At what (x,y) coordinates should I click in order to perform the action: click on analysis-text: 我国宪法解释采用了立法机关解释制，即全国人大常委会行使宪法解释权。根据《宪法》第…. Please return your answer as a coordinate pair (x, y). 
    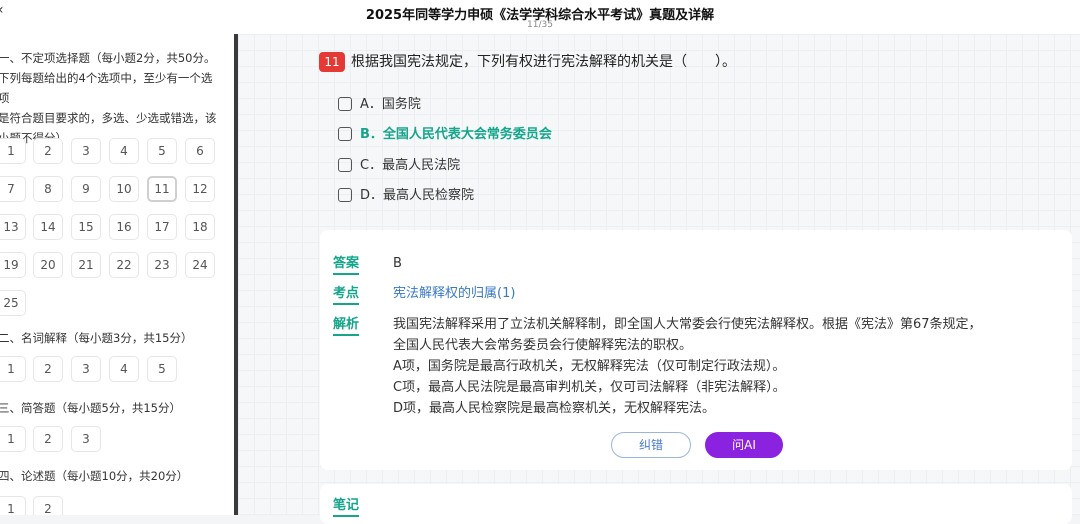
    Looking at the image, I should click on (725, 366).